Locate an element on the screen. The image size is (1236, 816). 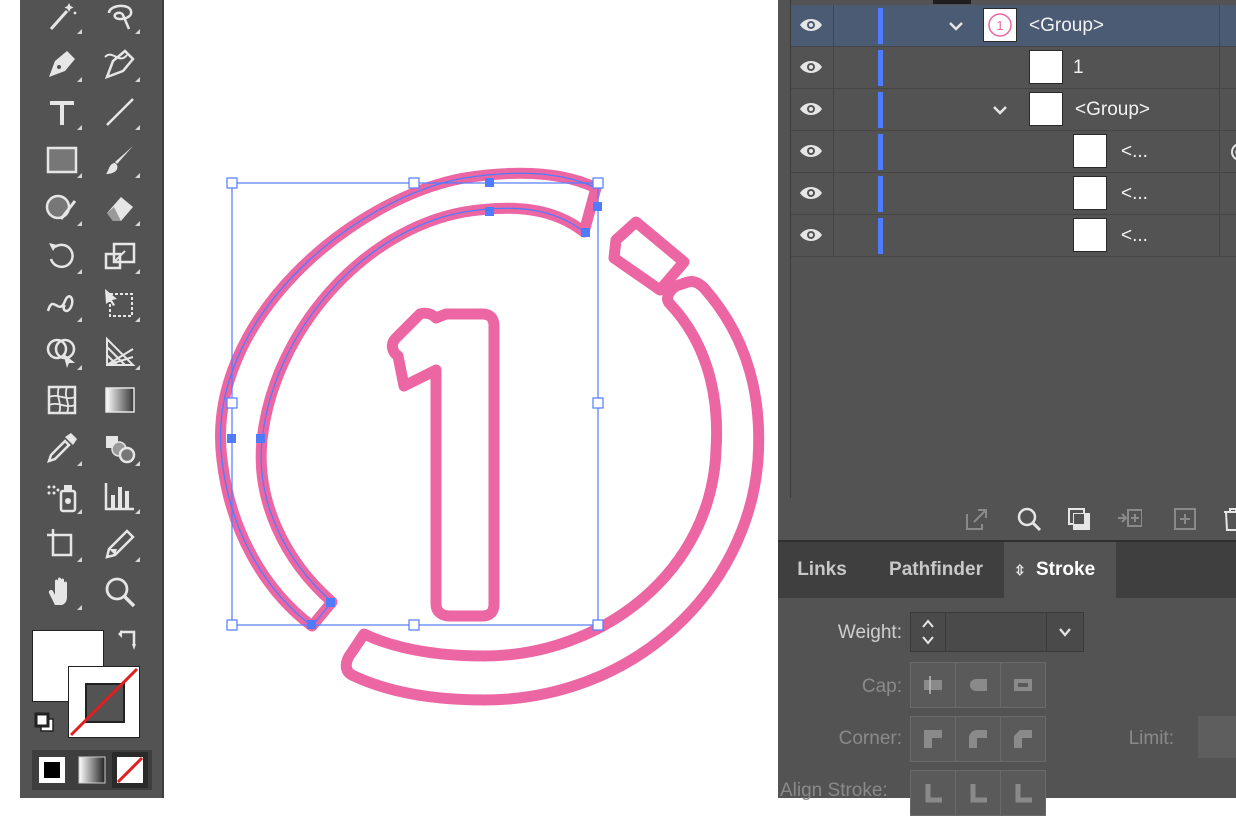
round-cap-icon is located at coordinates (978, 685).